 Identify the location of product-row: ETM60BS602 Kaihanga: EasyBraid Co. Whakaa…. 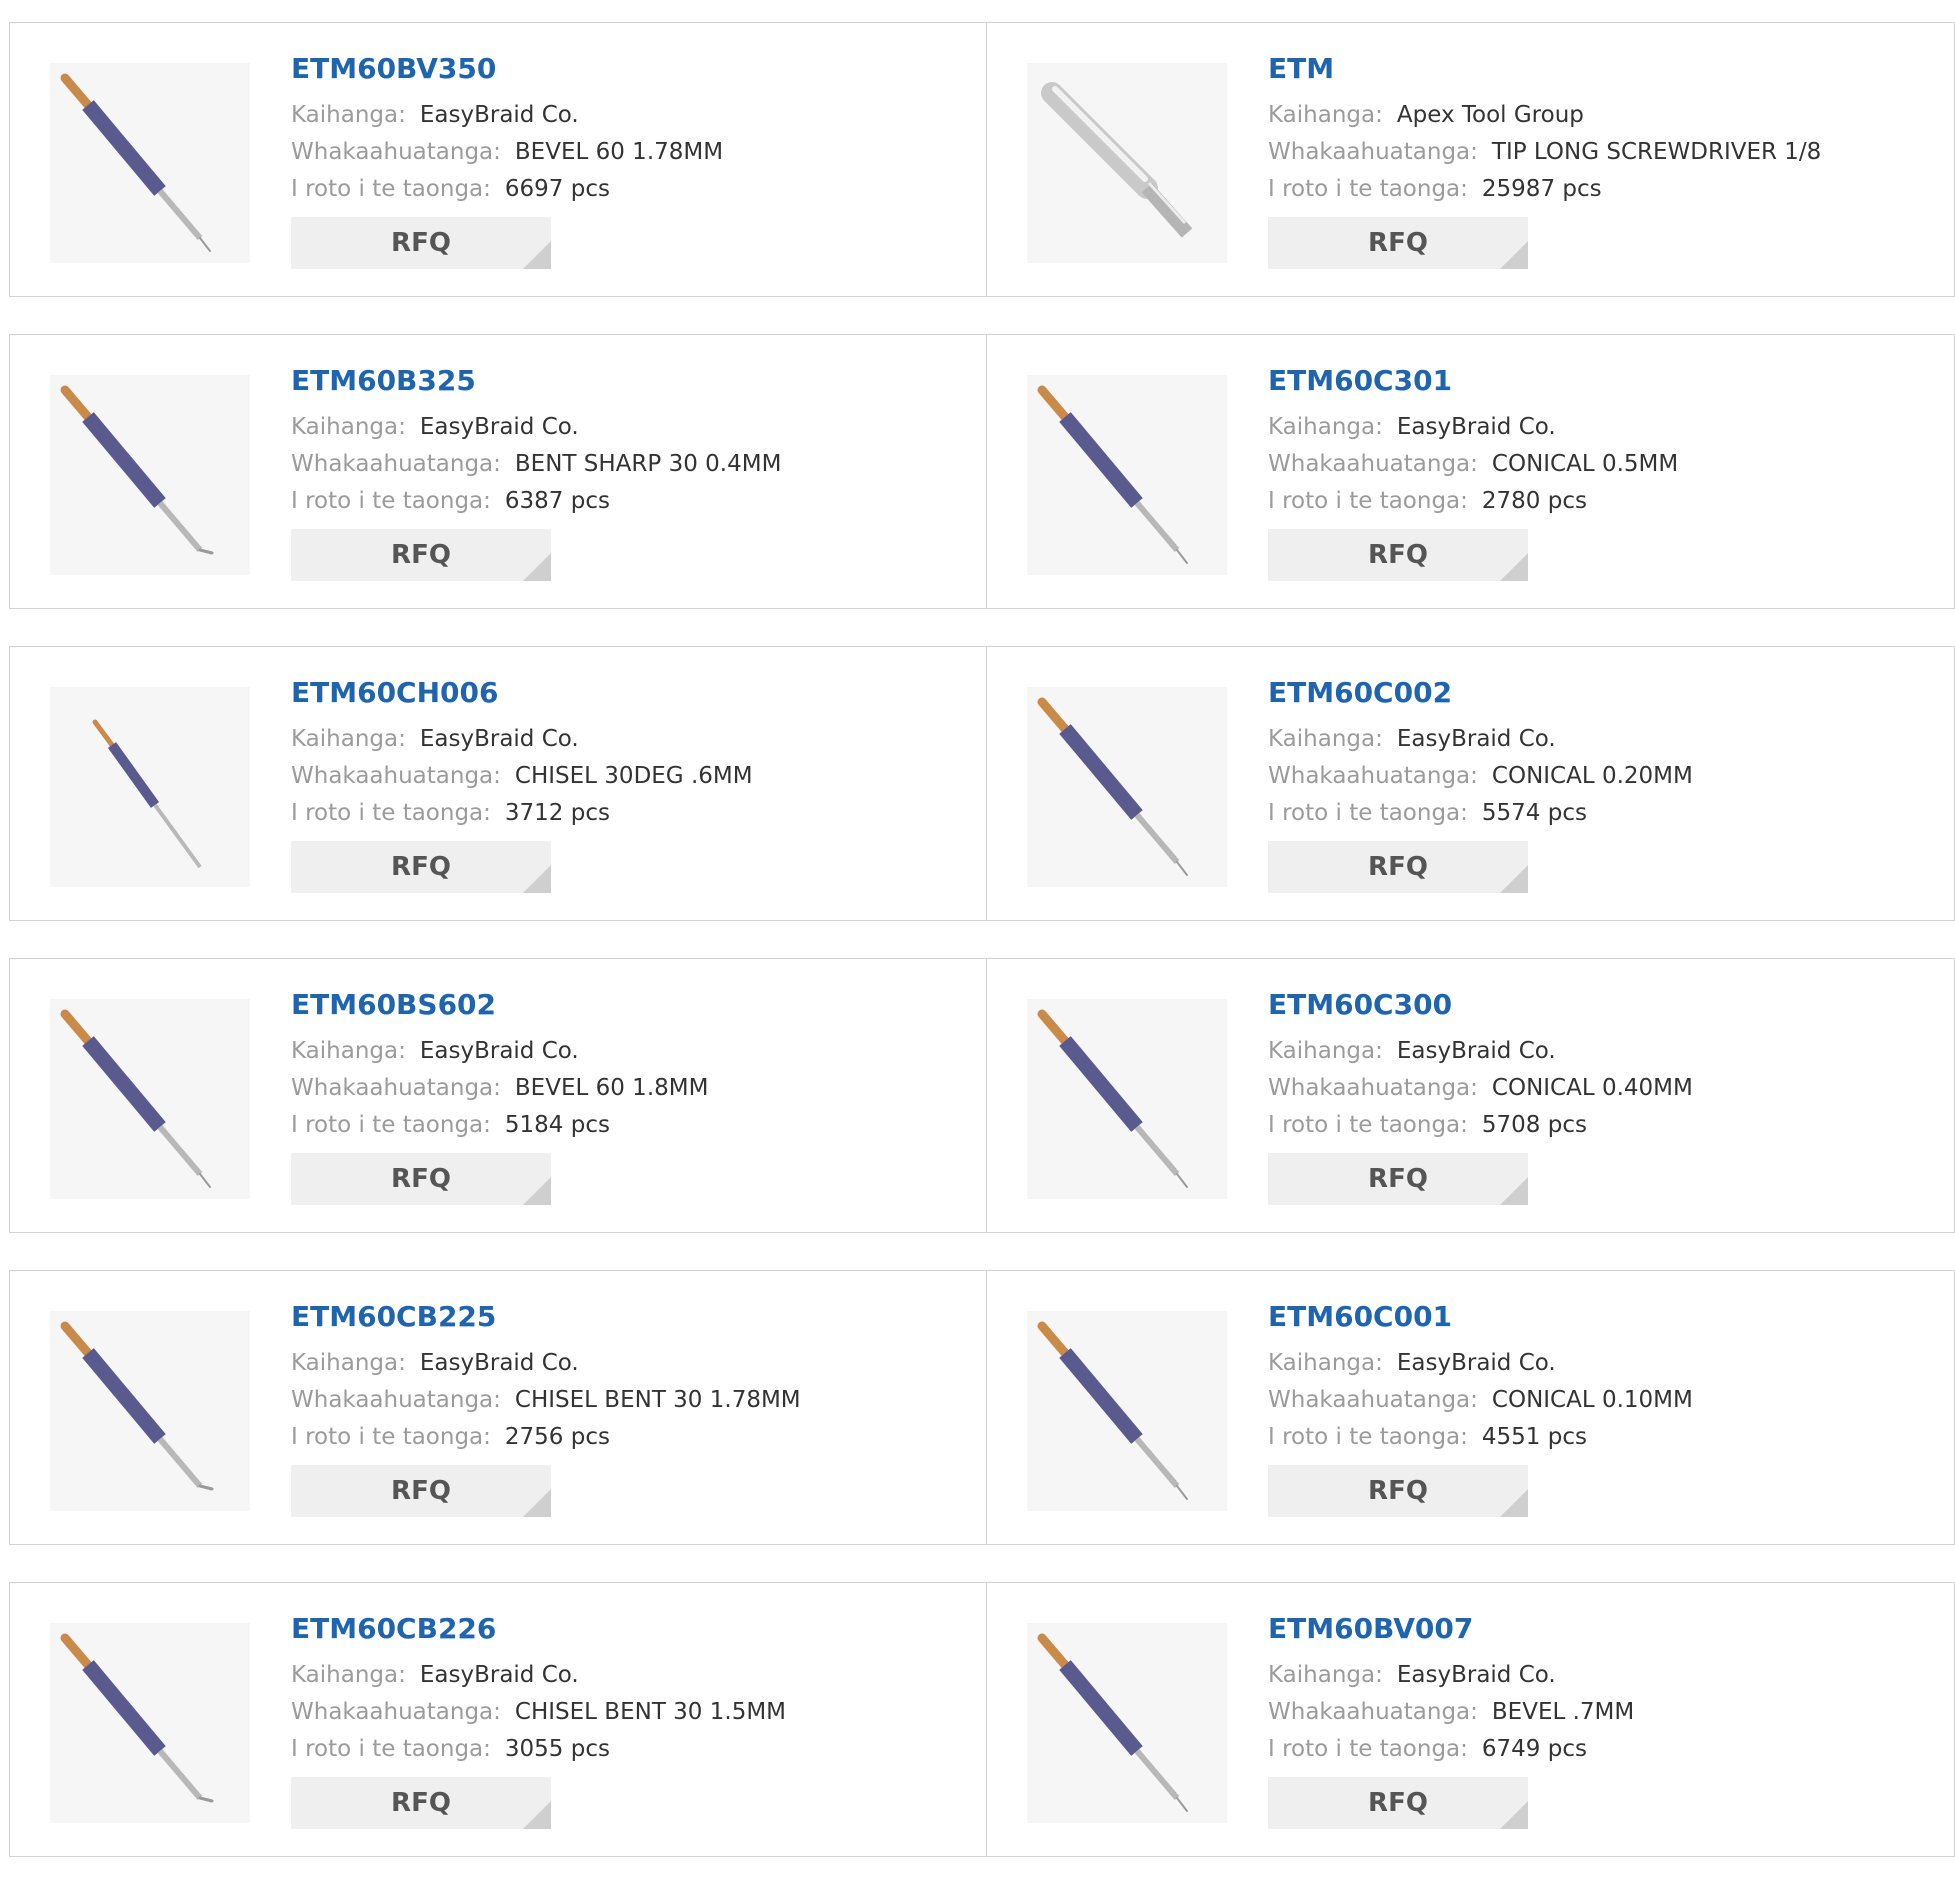
(982, 1095).